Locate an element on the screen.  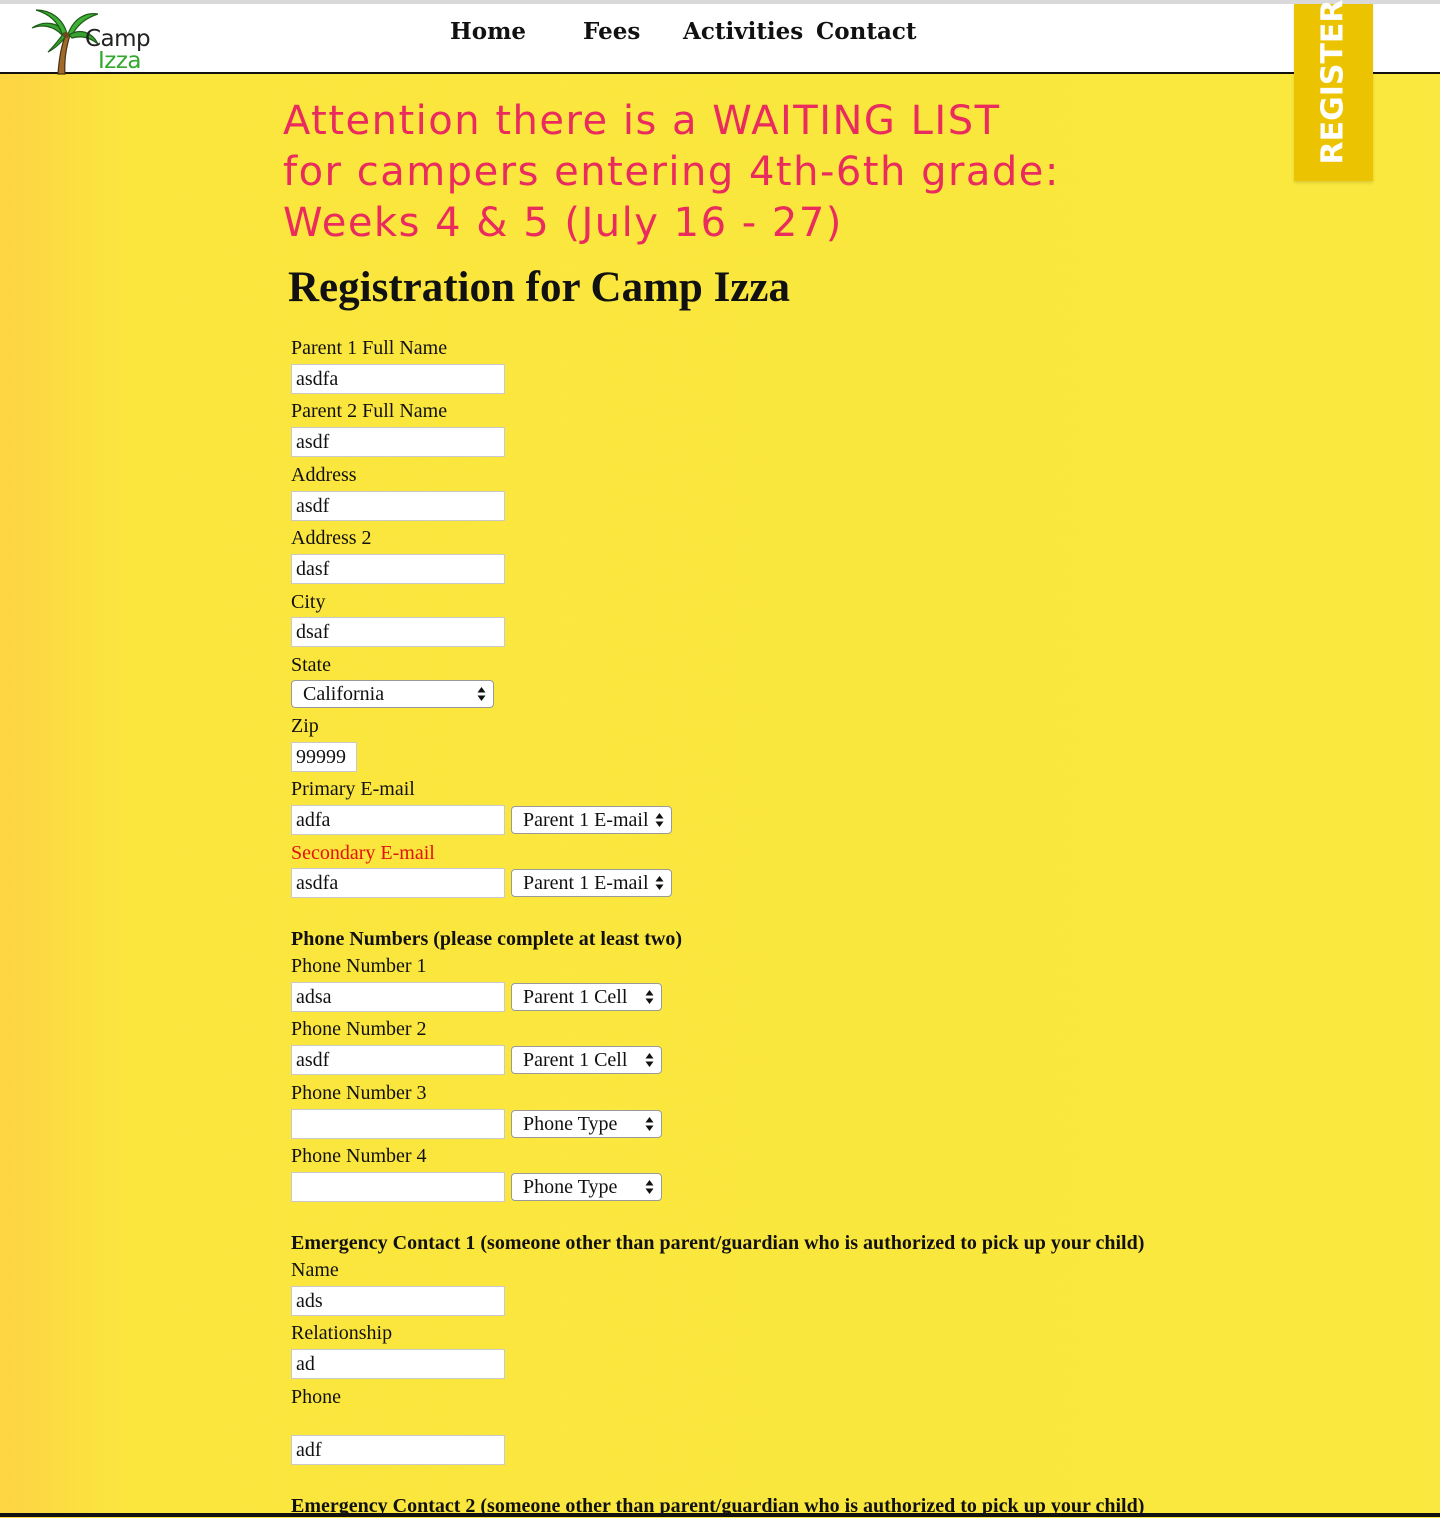
notice-line-1: Attention there is a WAITING LIST is located at coordinates (642, 121).